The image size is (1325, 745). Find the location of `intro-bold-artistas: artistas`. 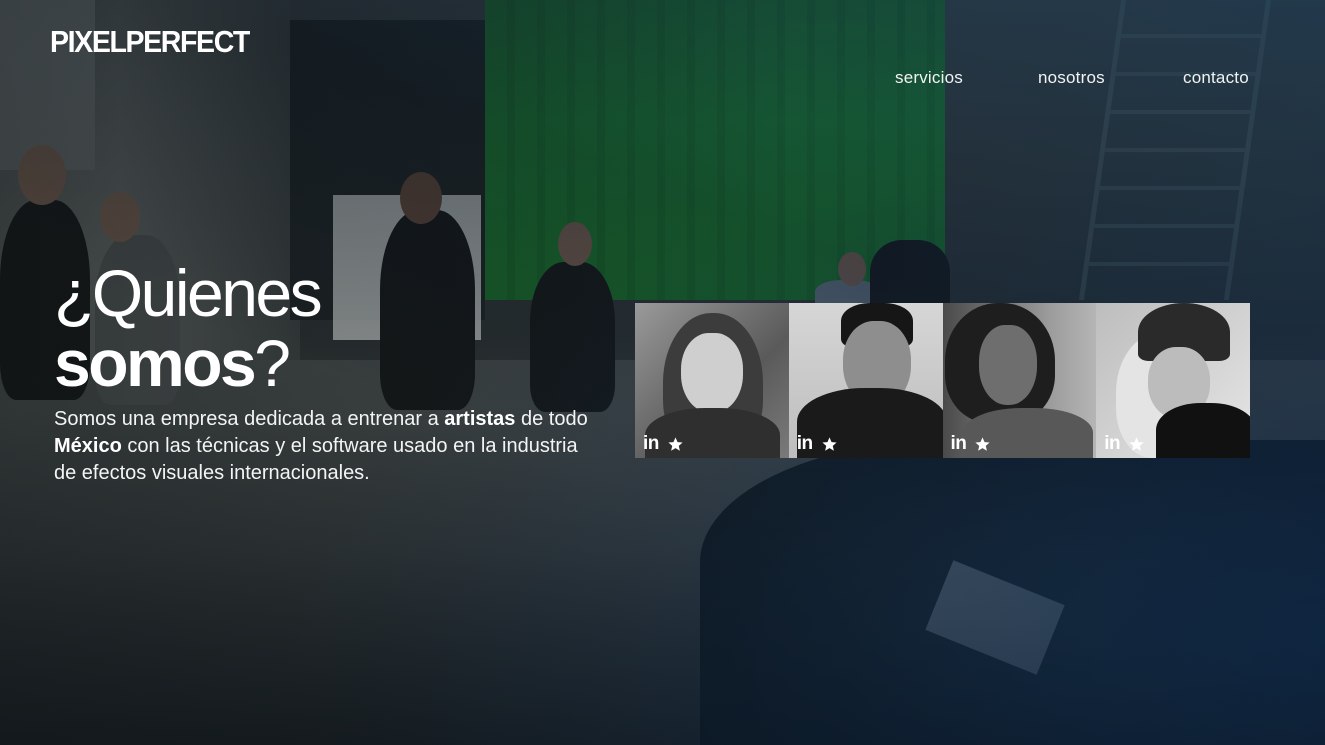

intro-bold-artistas: artistas is located at coordinates (480, 419).